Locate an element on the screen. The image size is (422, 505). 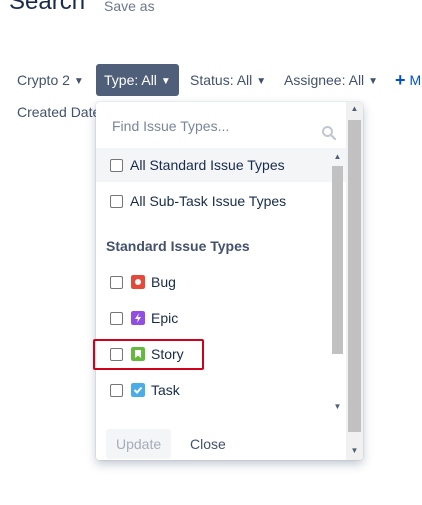
option-all-standard: All Standard Issue Types is located at coordinates (221, 165).